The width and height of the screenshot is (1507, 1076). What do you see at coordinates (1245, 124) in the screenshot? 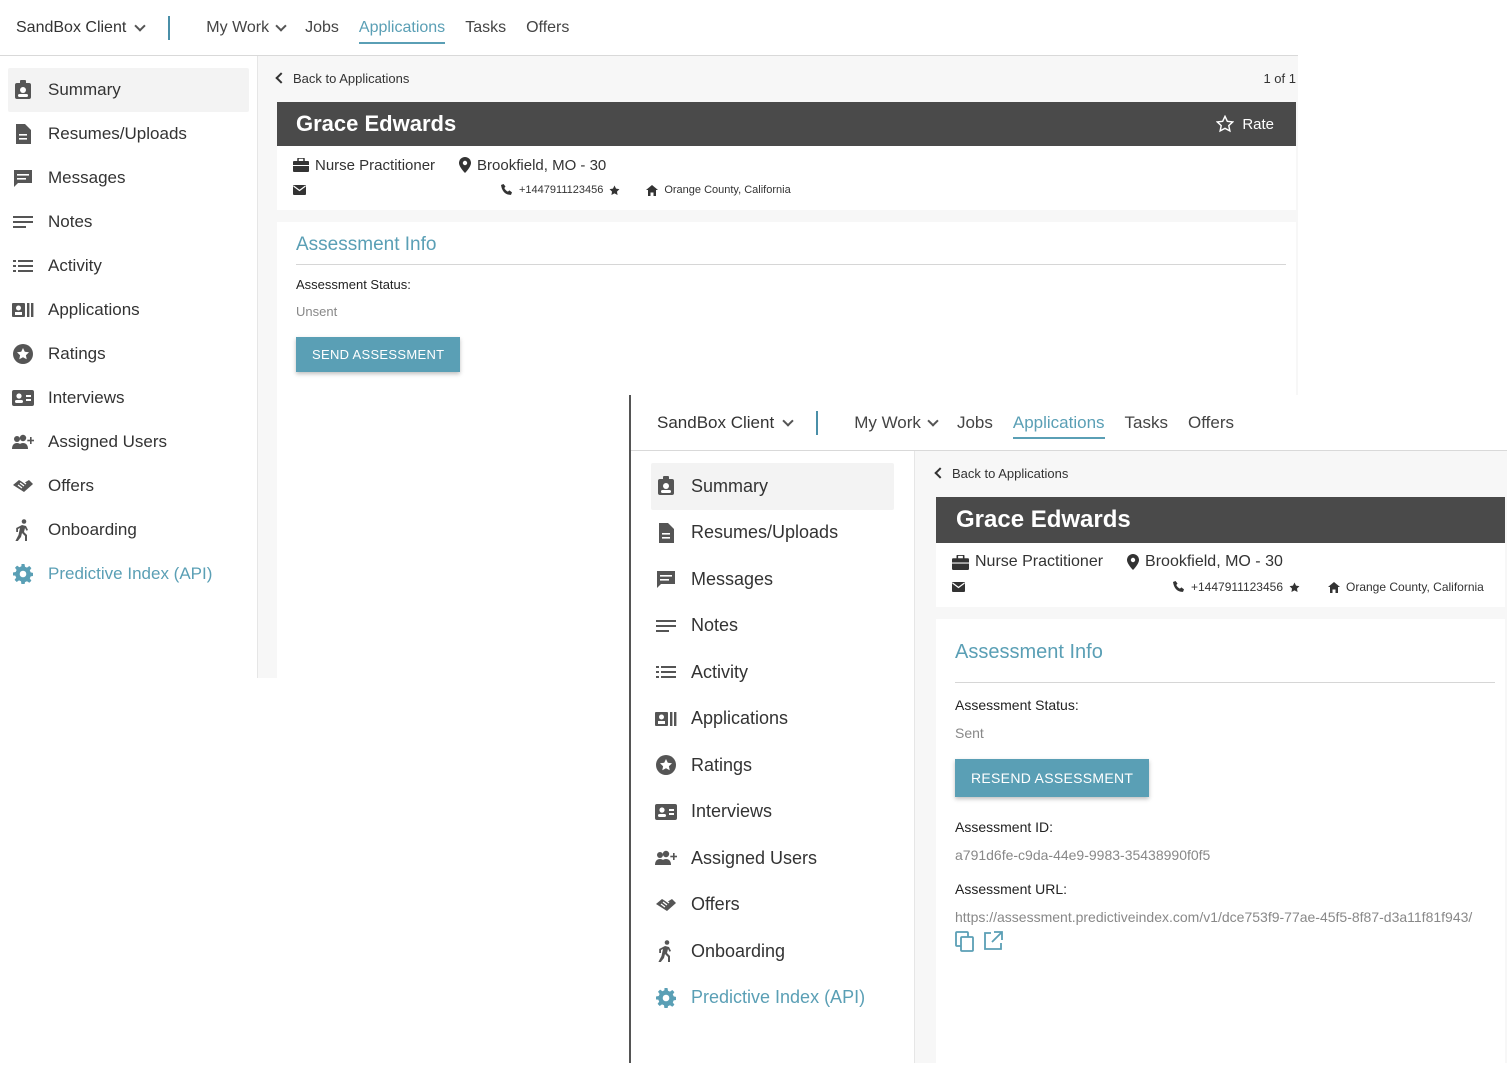
I see `rate-button: Rate` at bounding box center [1245, 124].